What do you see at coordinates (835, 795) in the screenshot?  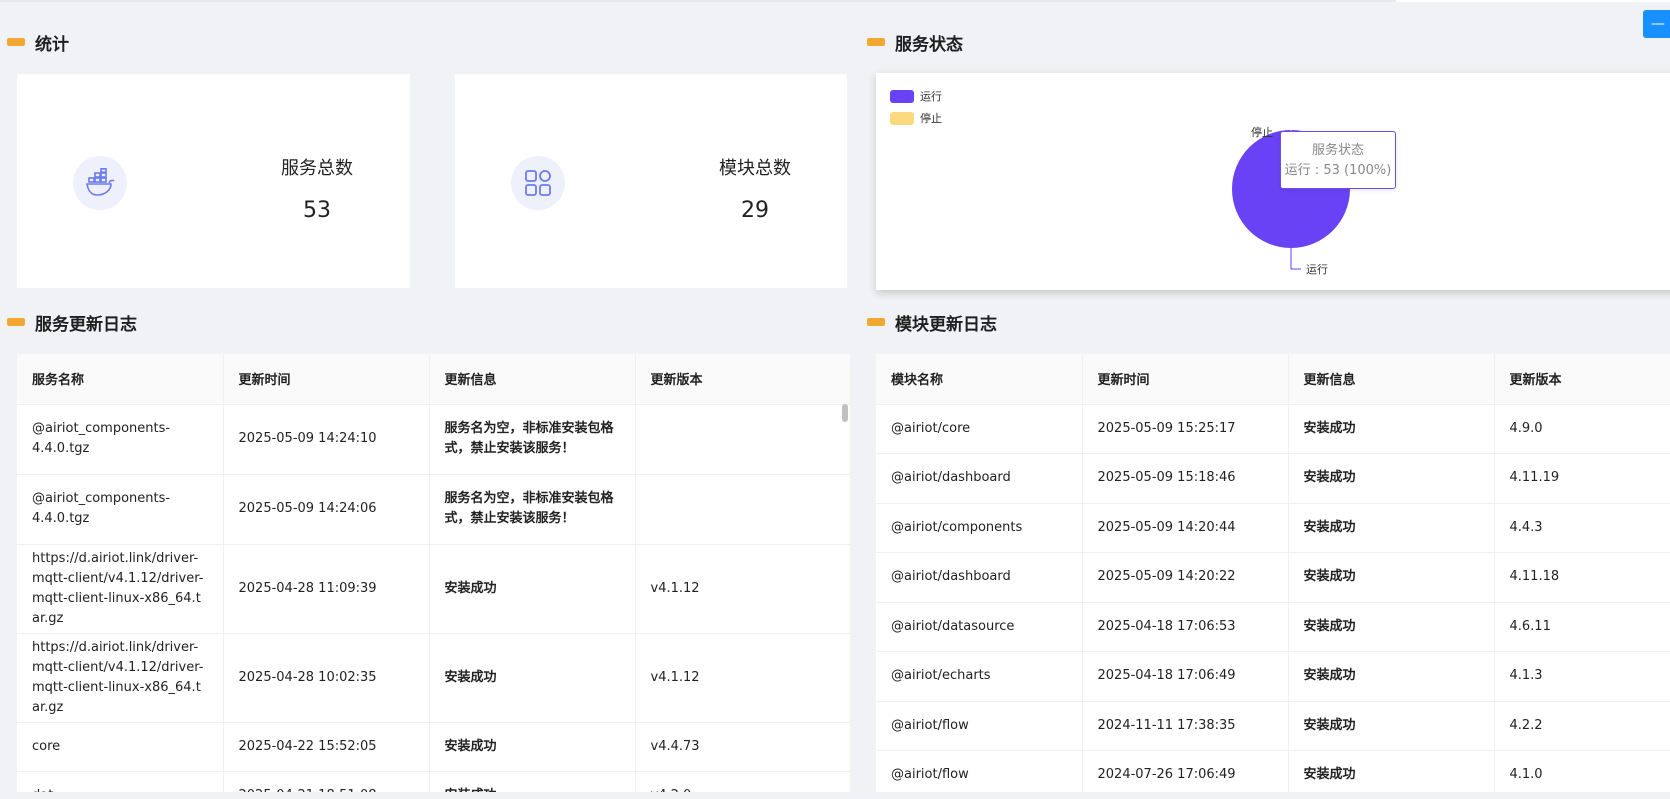 I see `bottom-strip` at bounding box center [835, 795].